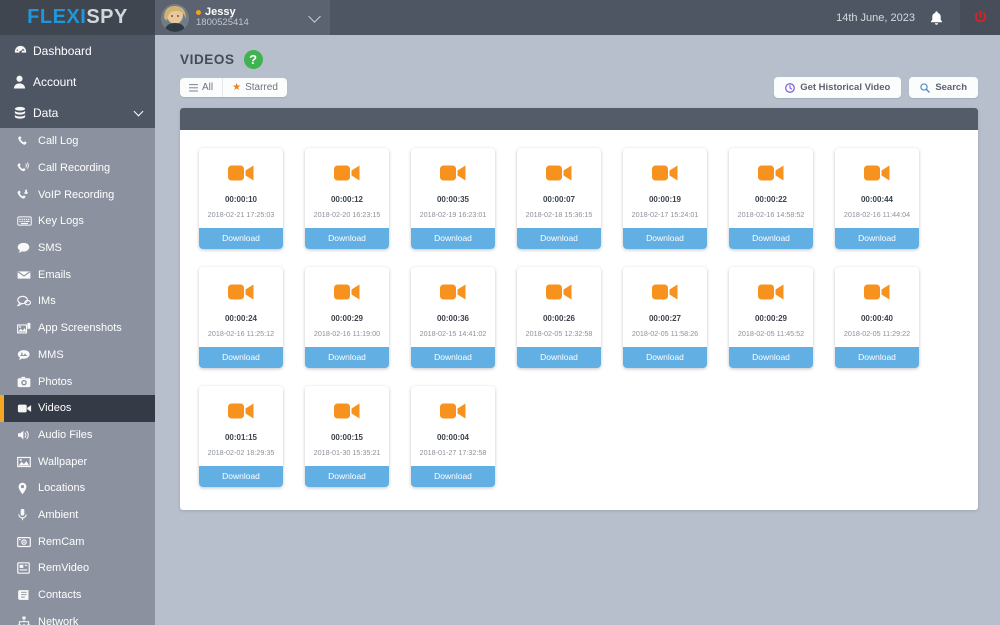  Describe the element at coordinates (27, 462) in the screenshot. I see `image-icon` at that location.